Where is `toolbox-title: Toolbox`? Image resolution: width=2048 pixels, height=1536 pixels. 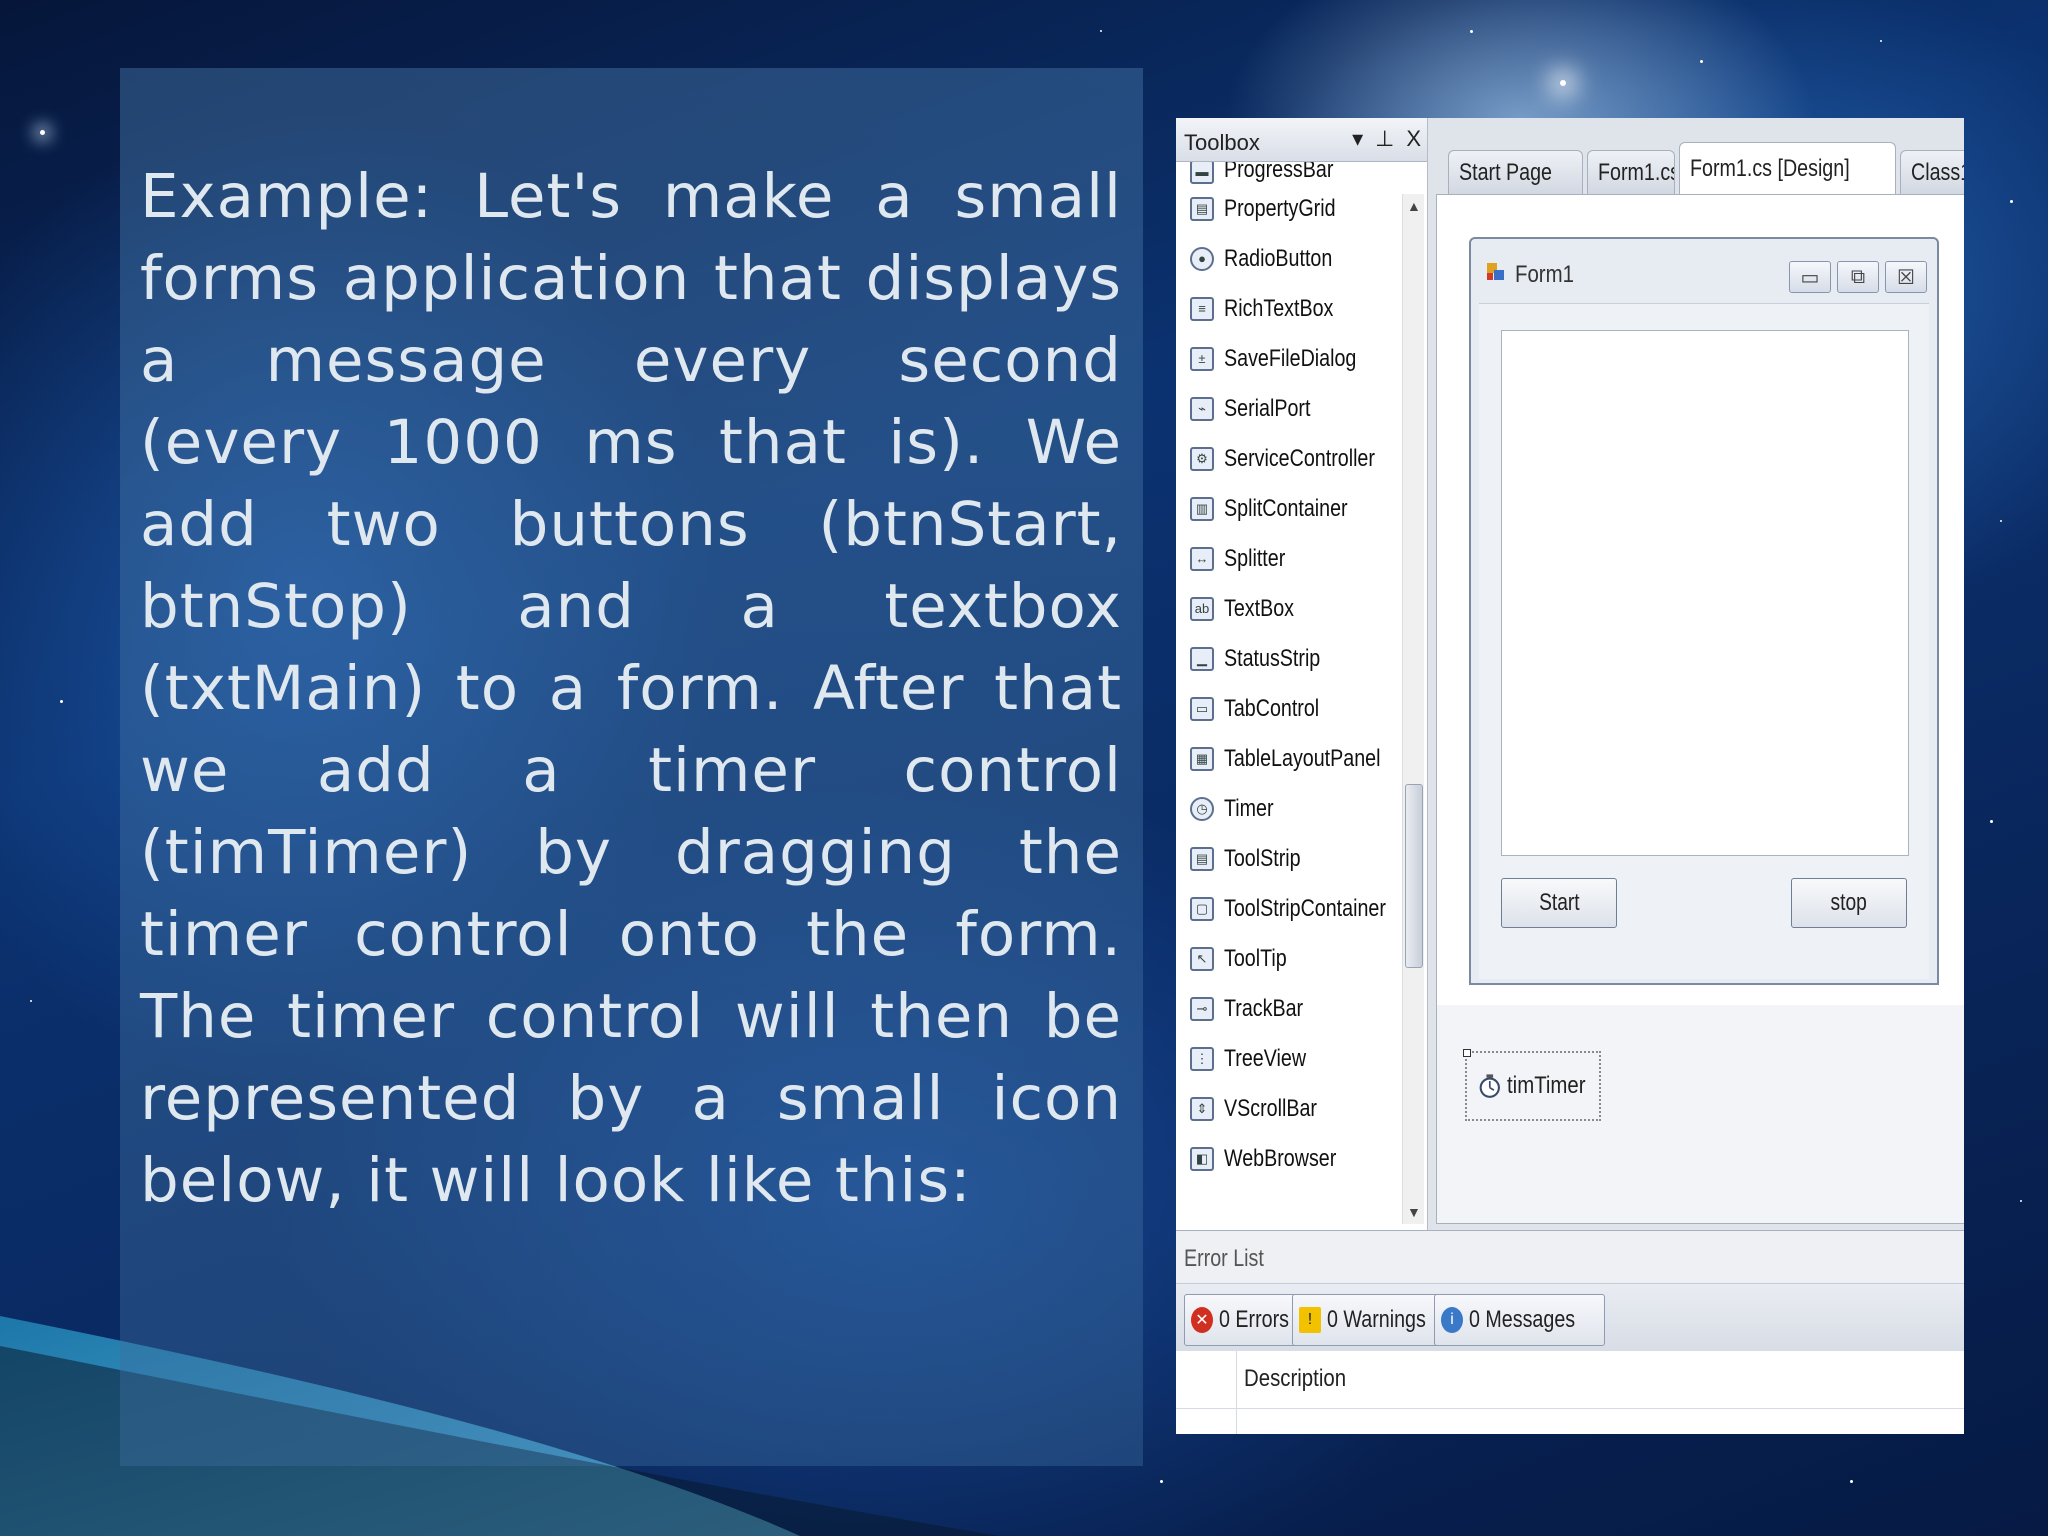 toolbox-title: Toolbox is located at coordinates (1222, 142).